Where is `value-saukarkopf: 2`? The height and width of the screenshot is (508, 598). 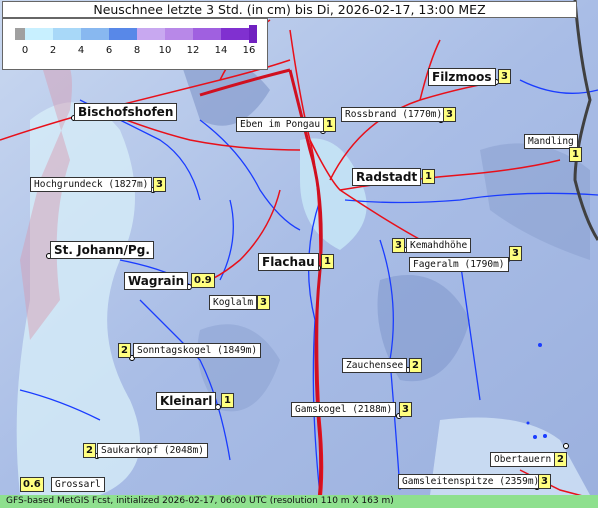 value-saukarkopf: 2 is located at coordinates (89, 450).